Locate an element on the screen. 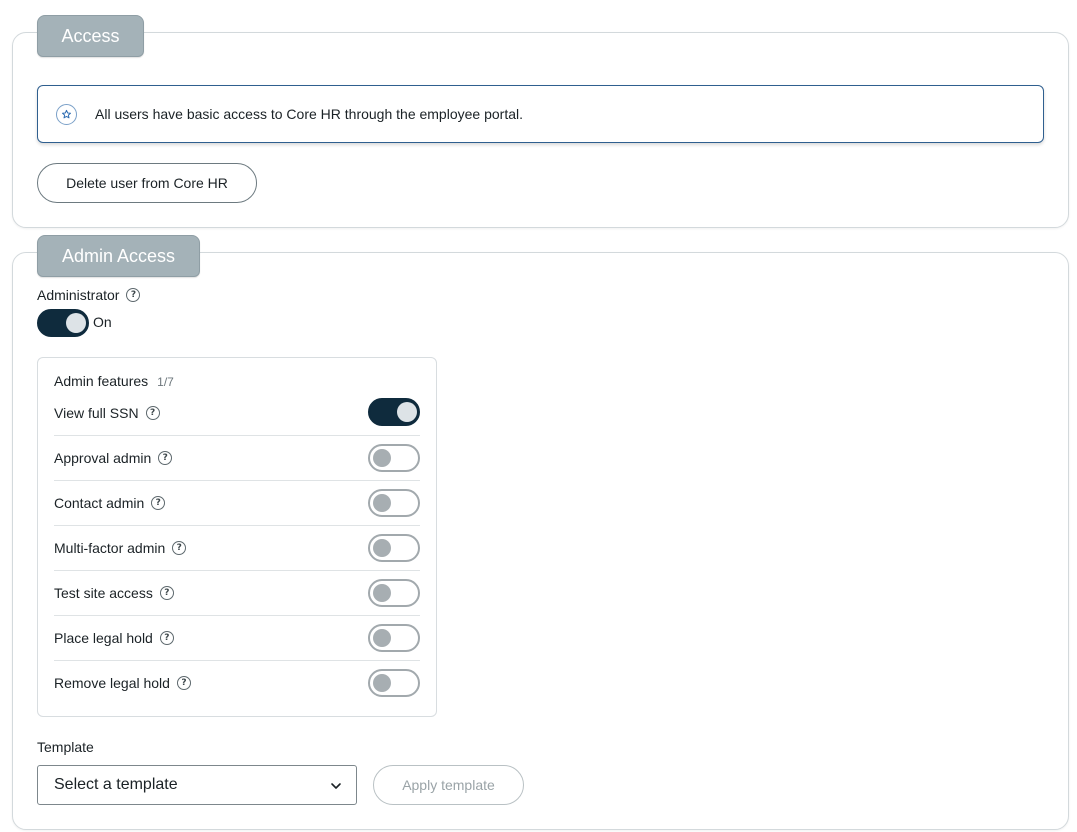 The image size is (1077, 832). admin-features-count: 1/7 is located at coordinates (165, 382).